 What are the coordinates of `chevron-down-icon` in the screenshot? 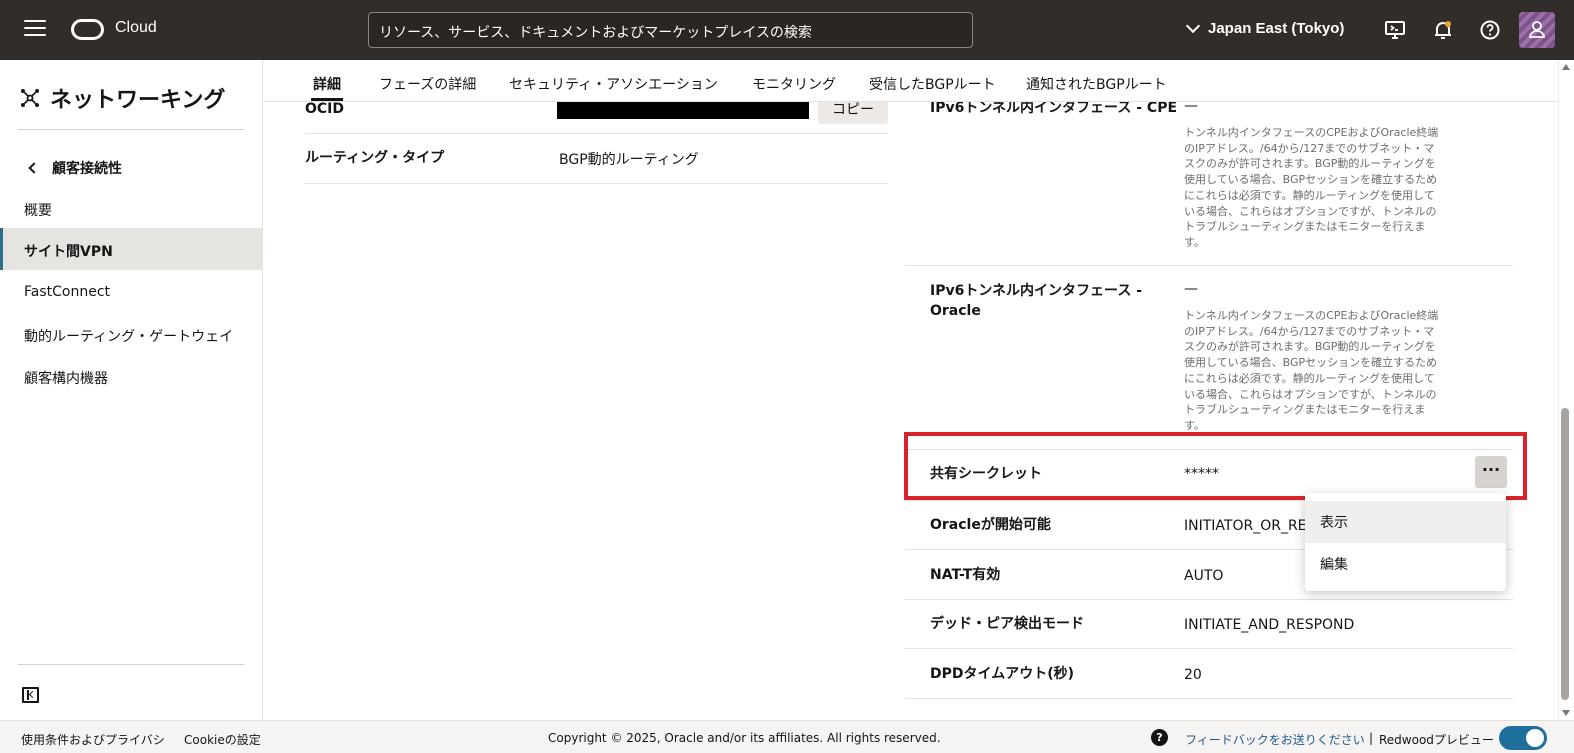 It's located at (1193, 26).